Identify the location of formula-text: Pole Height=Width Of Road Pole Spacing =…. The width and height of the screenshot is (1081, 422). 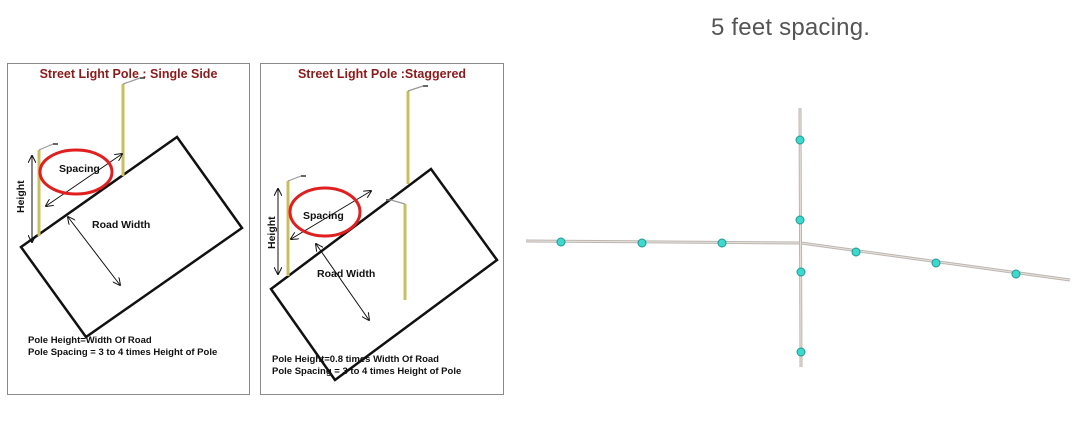
(122, 347).